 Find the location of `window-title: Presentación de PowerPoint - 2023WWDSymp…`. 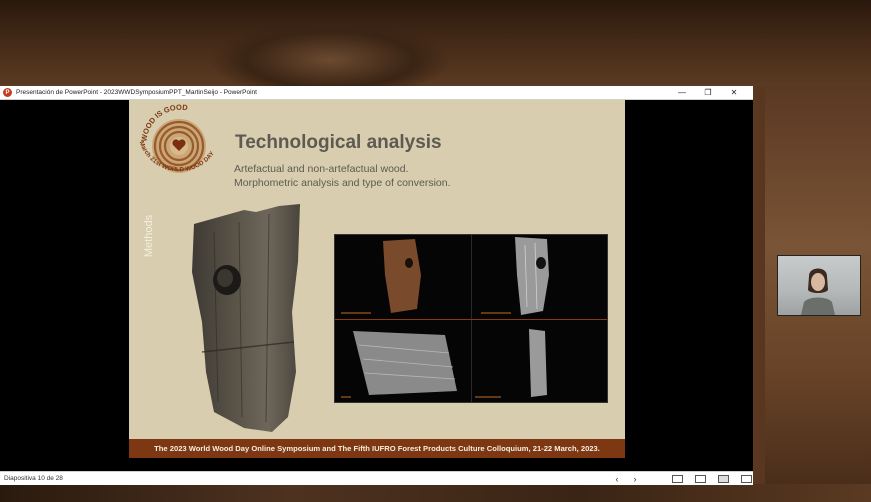

window-title: Presentación de PowerPoint - 2023WWDSymp… is located at coordinates (136, 92).